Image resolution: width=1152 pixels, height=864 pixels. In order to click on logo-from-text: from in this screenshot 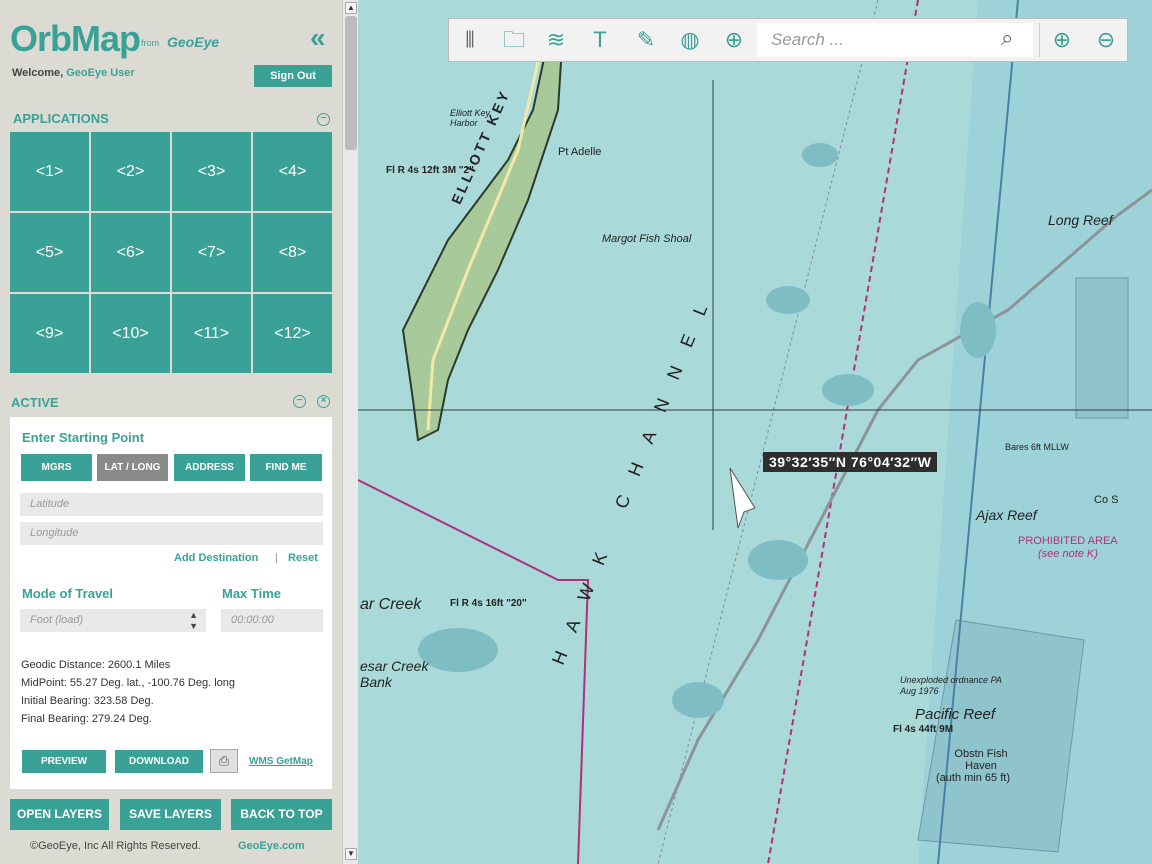, I will do `click(150, 43)`.